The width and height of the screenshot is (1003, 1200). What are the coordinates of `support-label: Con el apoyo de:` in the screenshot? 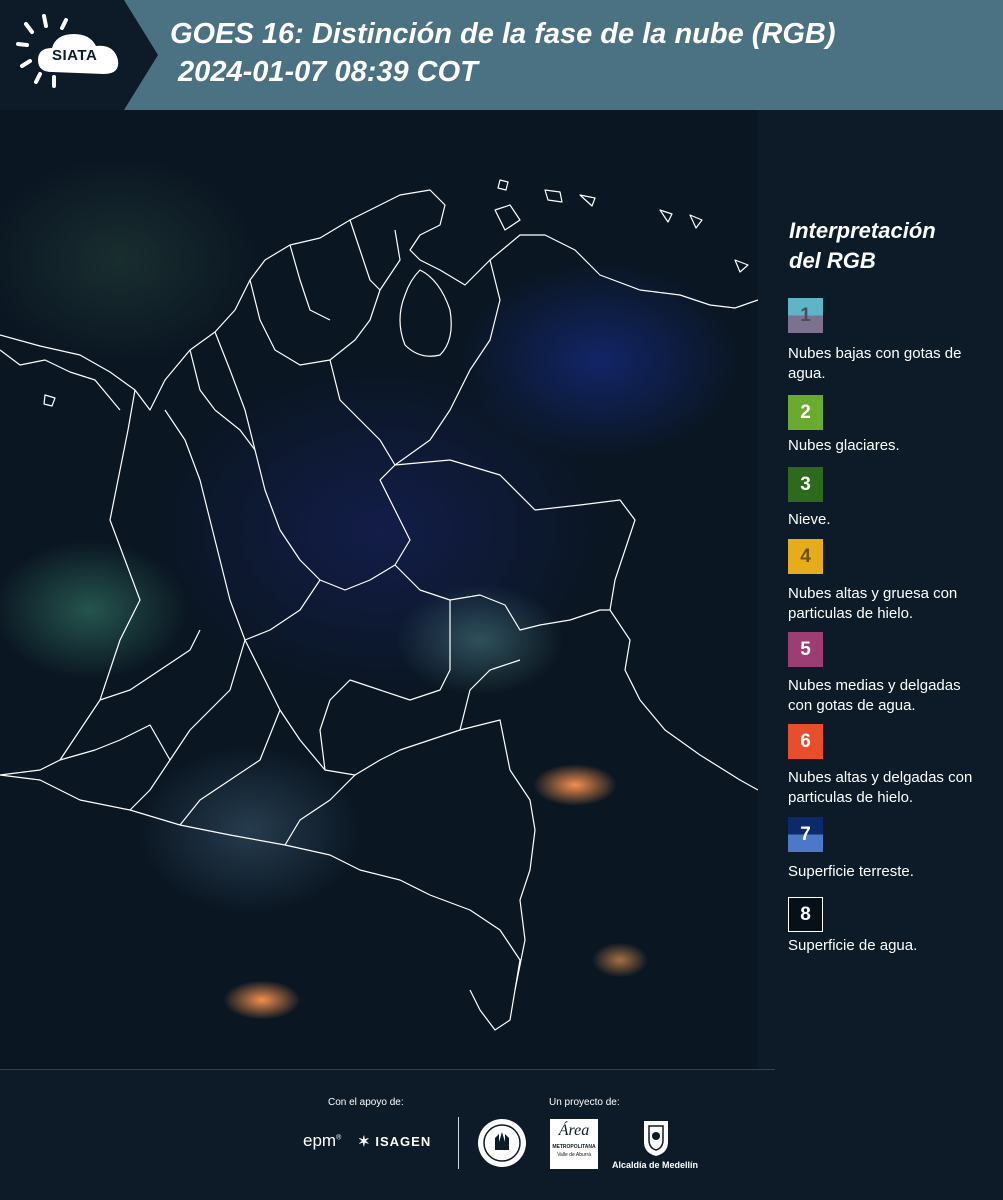 It's located at (366, 1102).